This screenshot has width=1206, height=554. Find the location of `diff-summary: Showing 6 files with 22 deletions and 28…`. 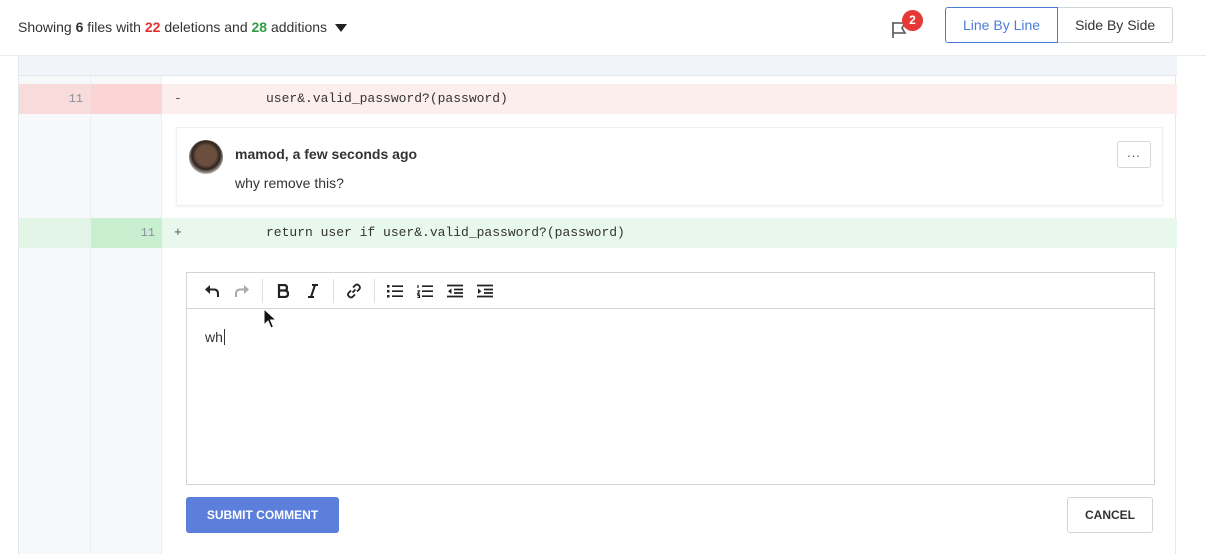

diff-summary: Showing 6 files with 22 deletions and 28… is located at coordinates (183, 27).